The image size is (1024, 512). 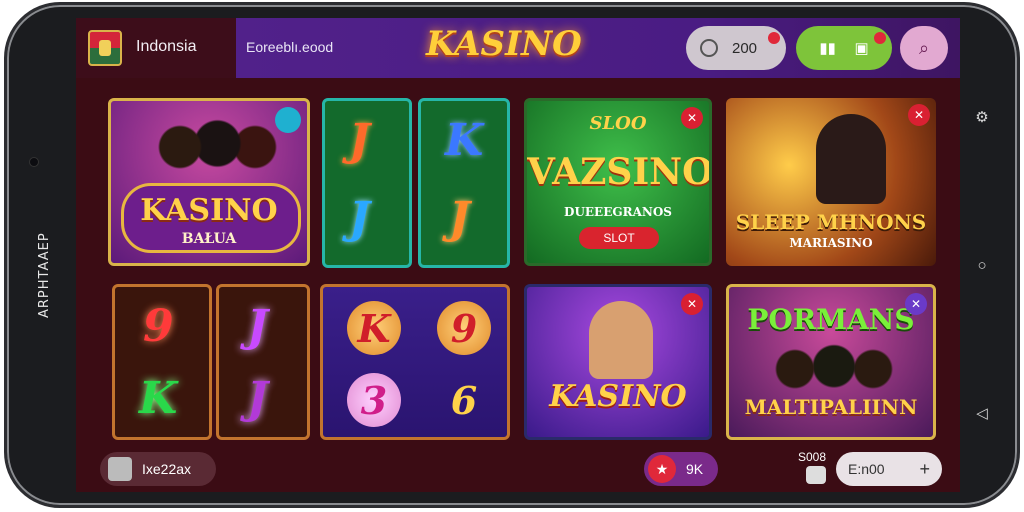 I want to click on search-icon: ⌕, so click(x=924, y=47).